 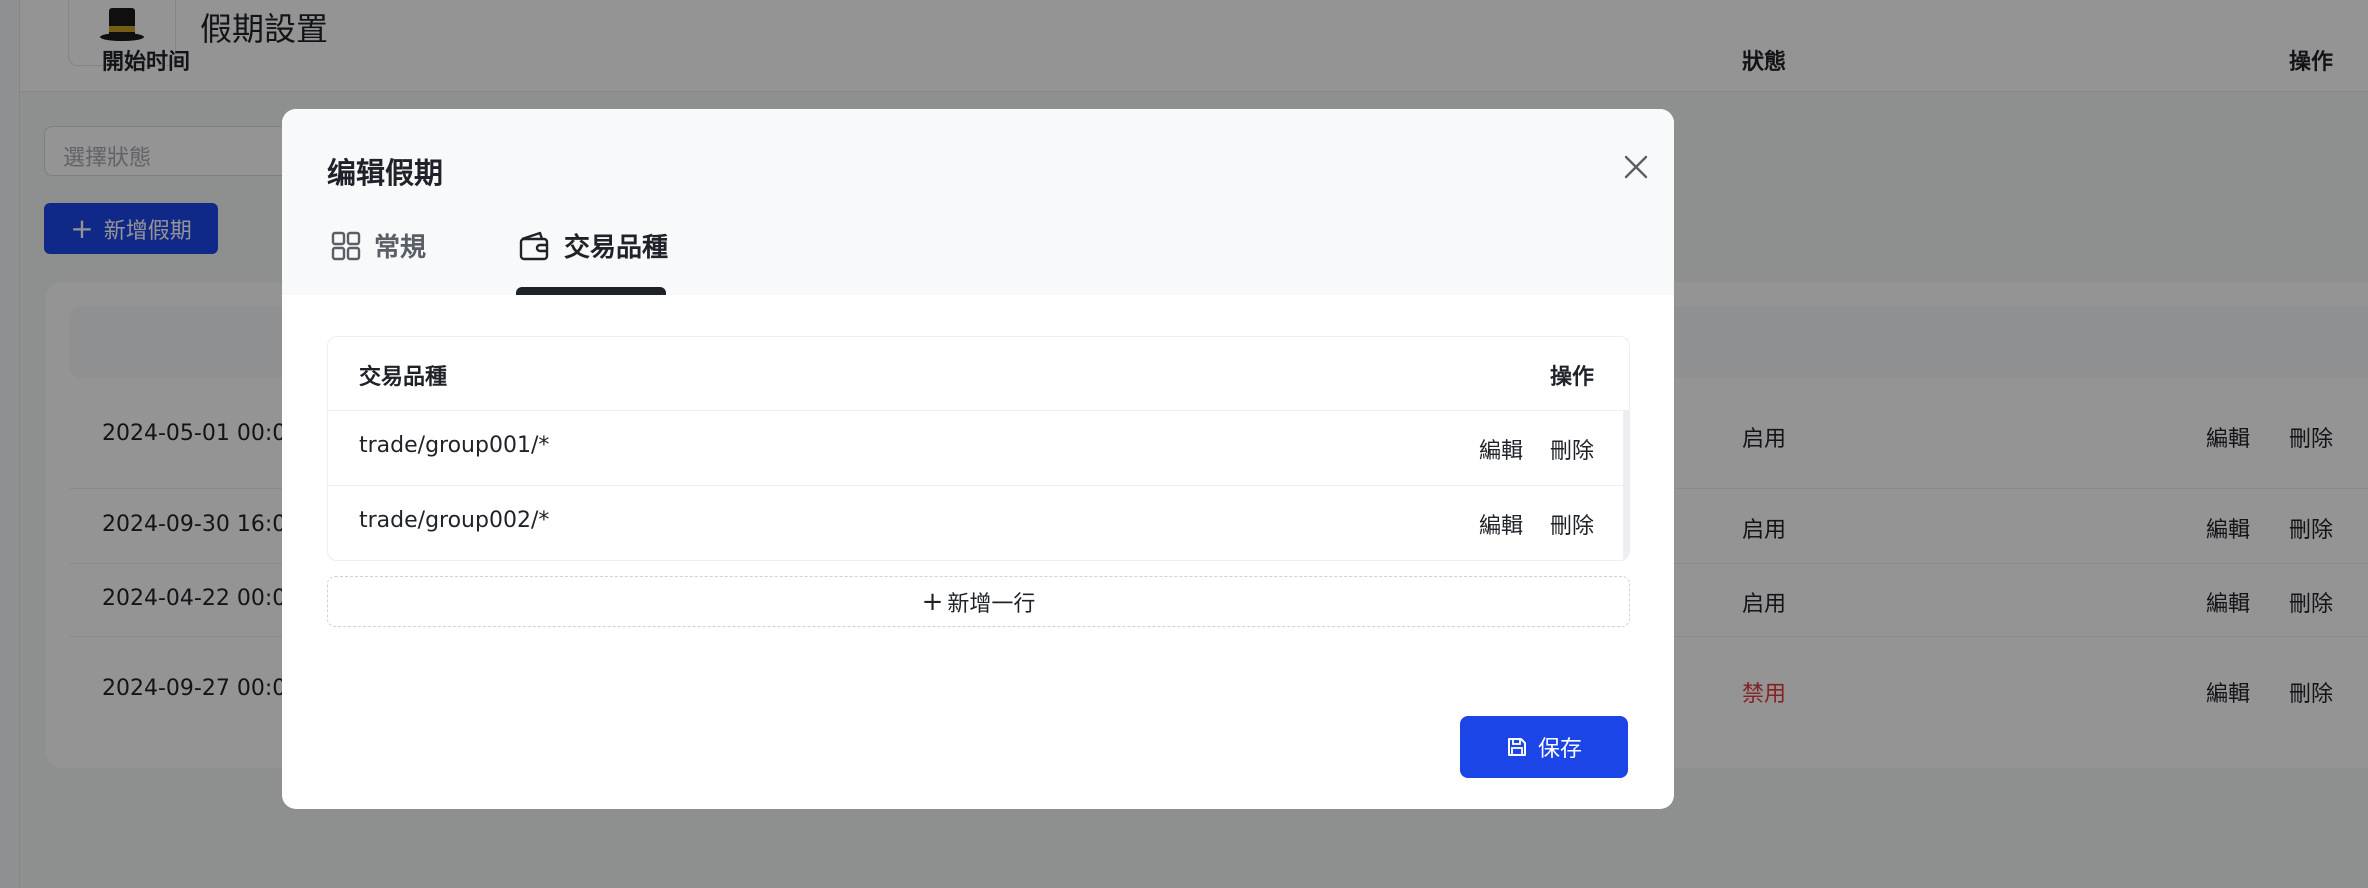 I want to click on wallet-icon, so click(x=534, y=245).